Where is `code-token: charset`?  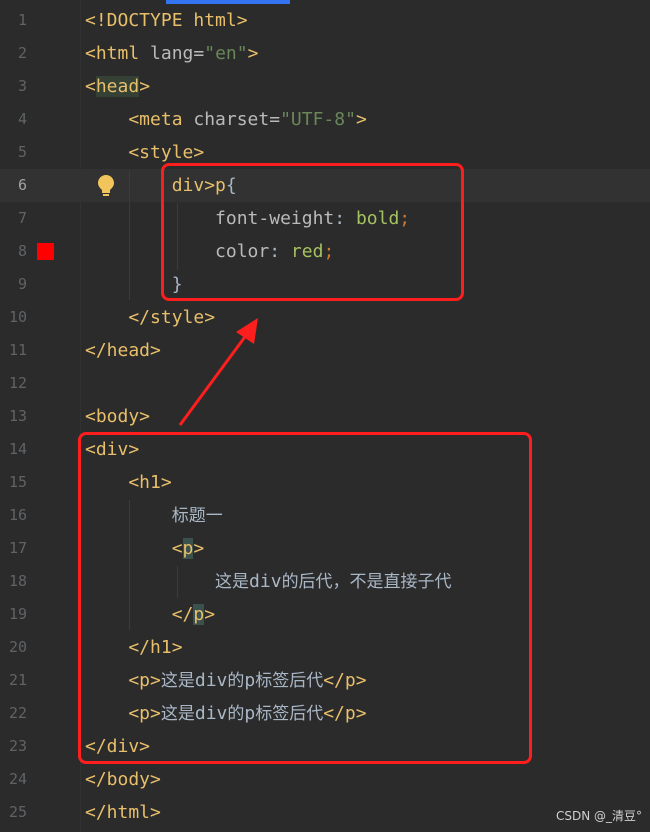 code-token: charset is located at coordinates (231, 119).